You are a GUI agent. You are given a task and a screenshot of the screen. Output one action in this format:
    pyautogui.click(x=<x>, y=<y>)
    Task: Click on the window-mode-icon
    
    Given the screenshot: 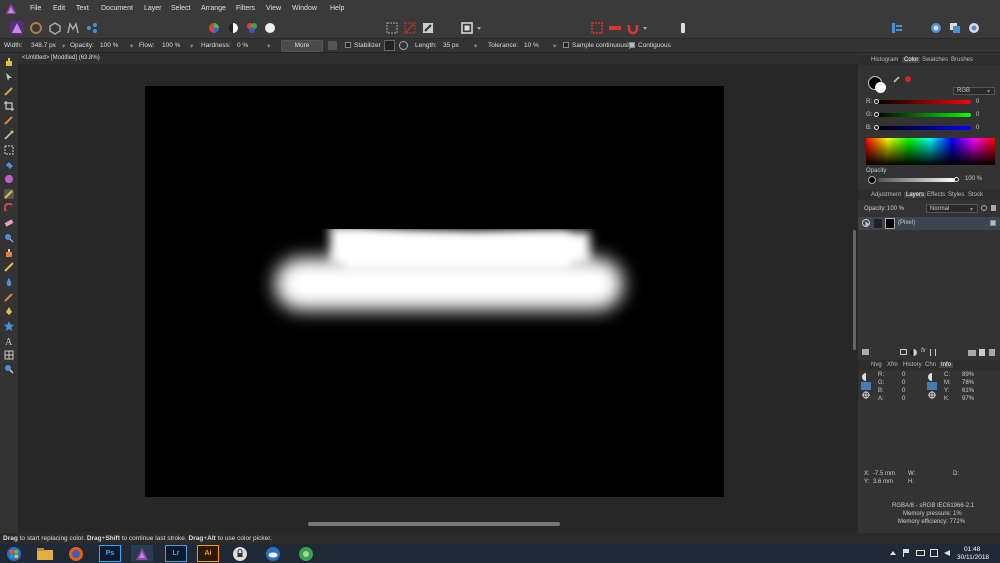 What is the action you would take?
    pyautogui.click(x=403, y=45)
    